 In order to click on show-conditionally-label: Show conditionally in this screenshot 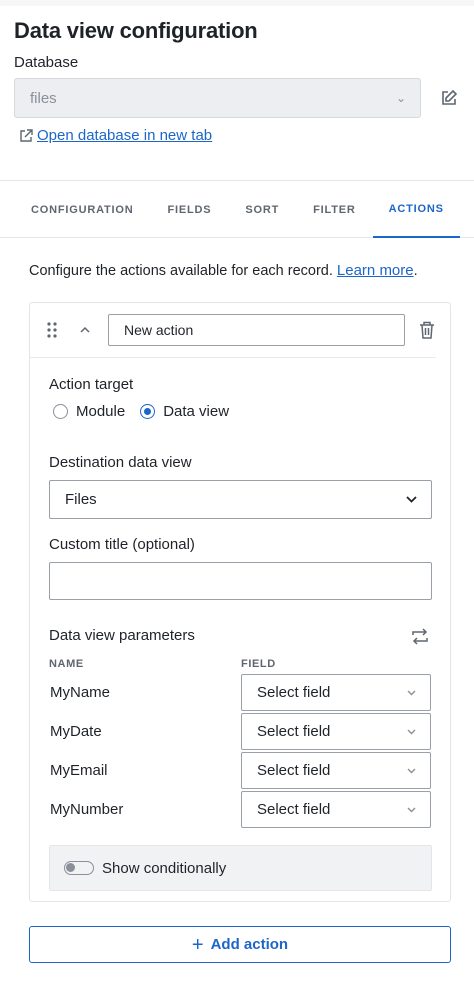, I will do `click(164, 868)`.